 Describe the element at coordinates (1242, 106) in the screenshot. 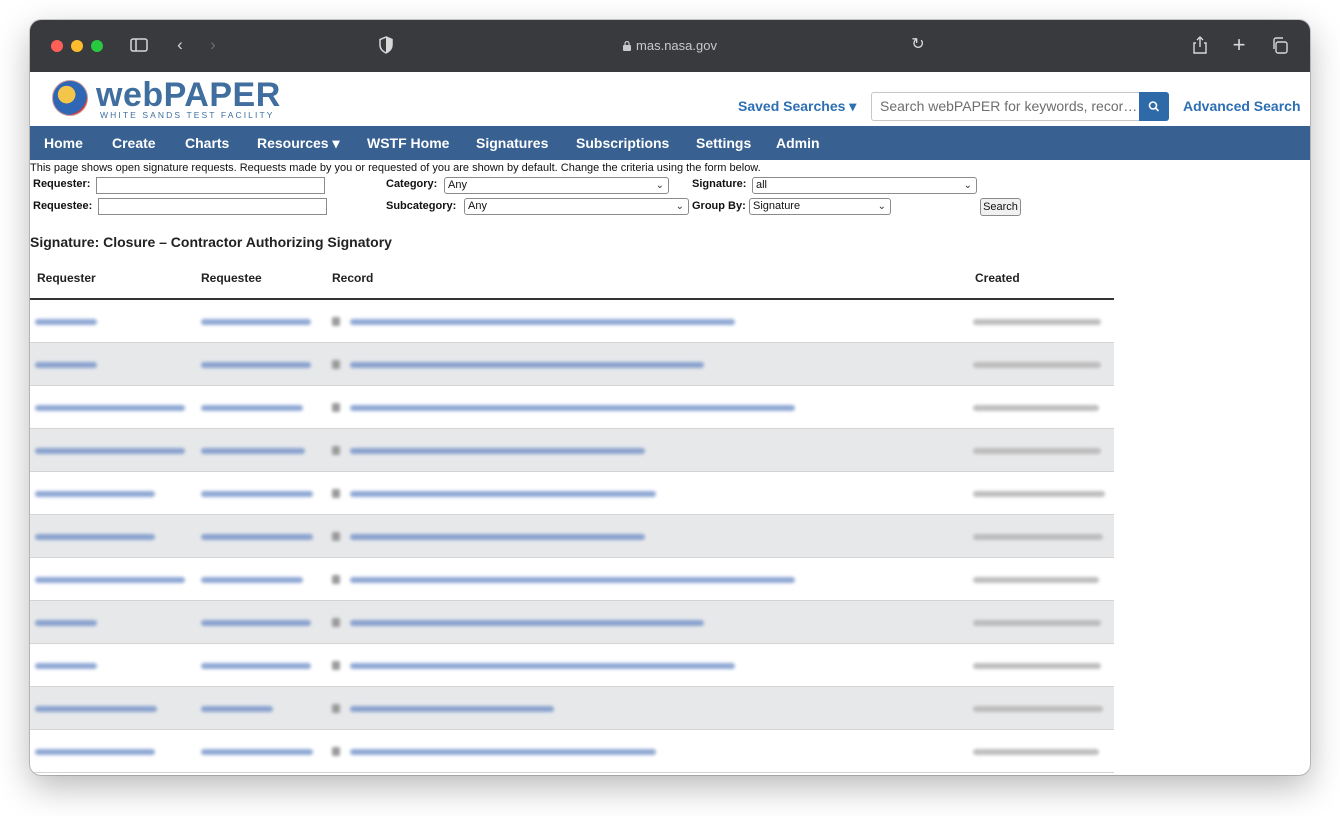

I see `advanced-search-link: Advanced Search` at that location.